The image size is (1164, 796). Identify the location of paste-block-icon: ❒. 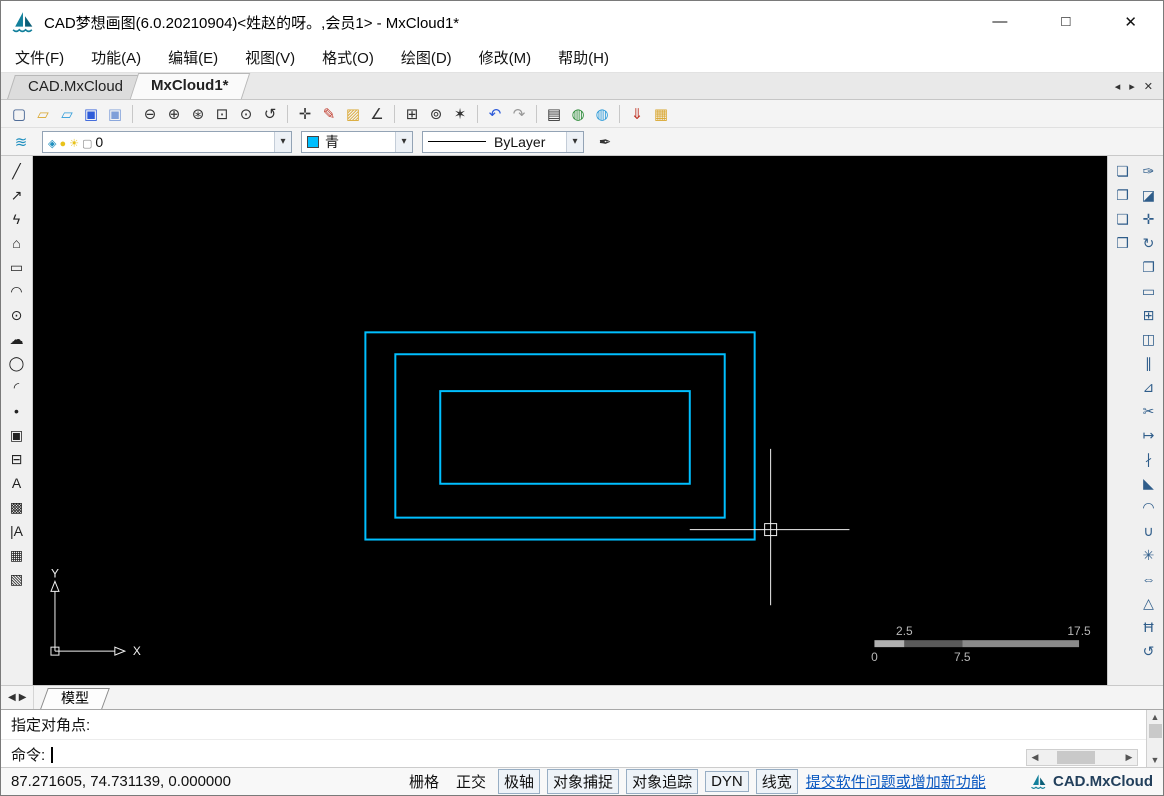
(1123, 243).